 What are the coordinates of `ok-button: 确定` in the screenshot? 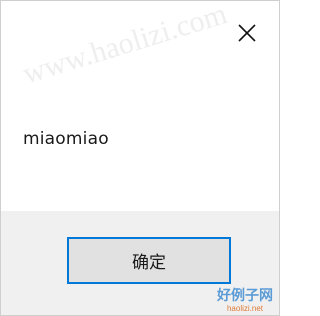 It's located at (149, 260).